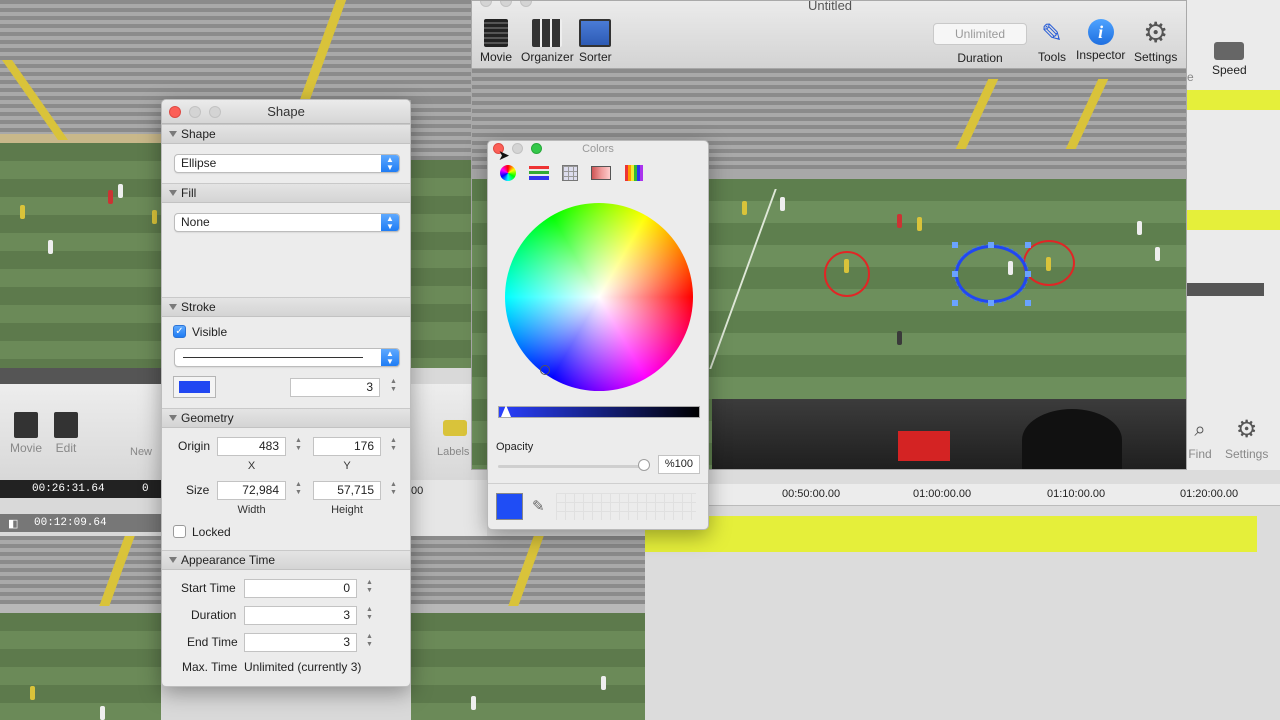 The image size is (1280, 720). Describe the element at coordinates (441, 234) in the screenshot. I see `video-thumbnail-upper-middle` at that location.